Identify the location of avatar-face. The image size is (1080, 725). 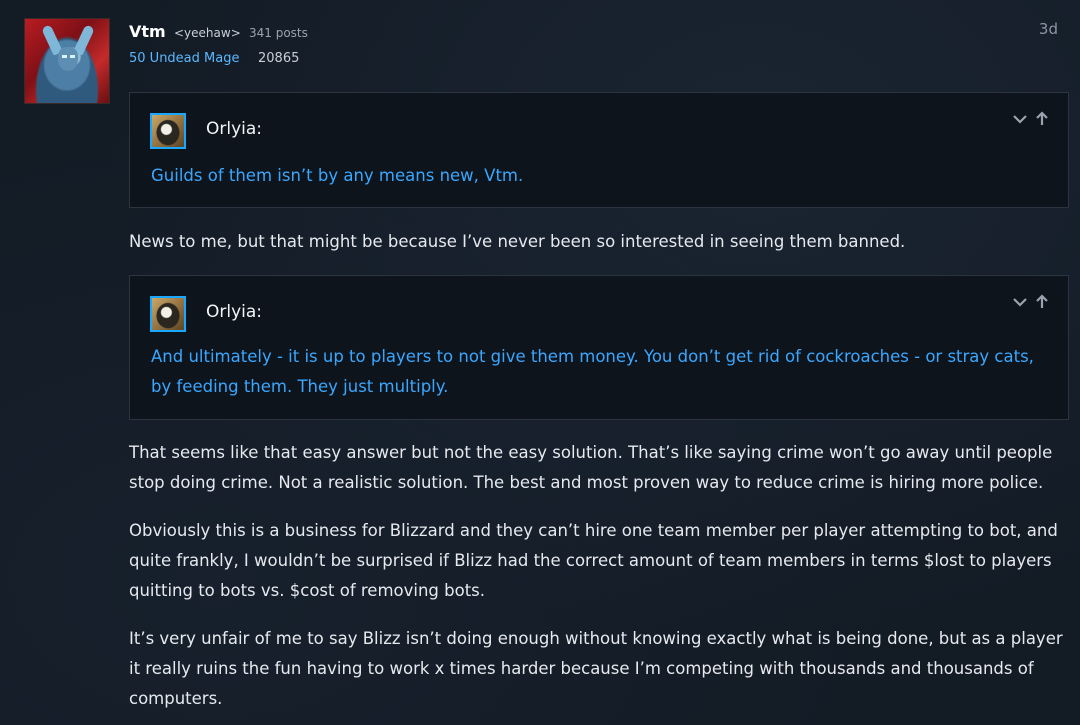
(68, 59).